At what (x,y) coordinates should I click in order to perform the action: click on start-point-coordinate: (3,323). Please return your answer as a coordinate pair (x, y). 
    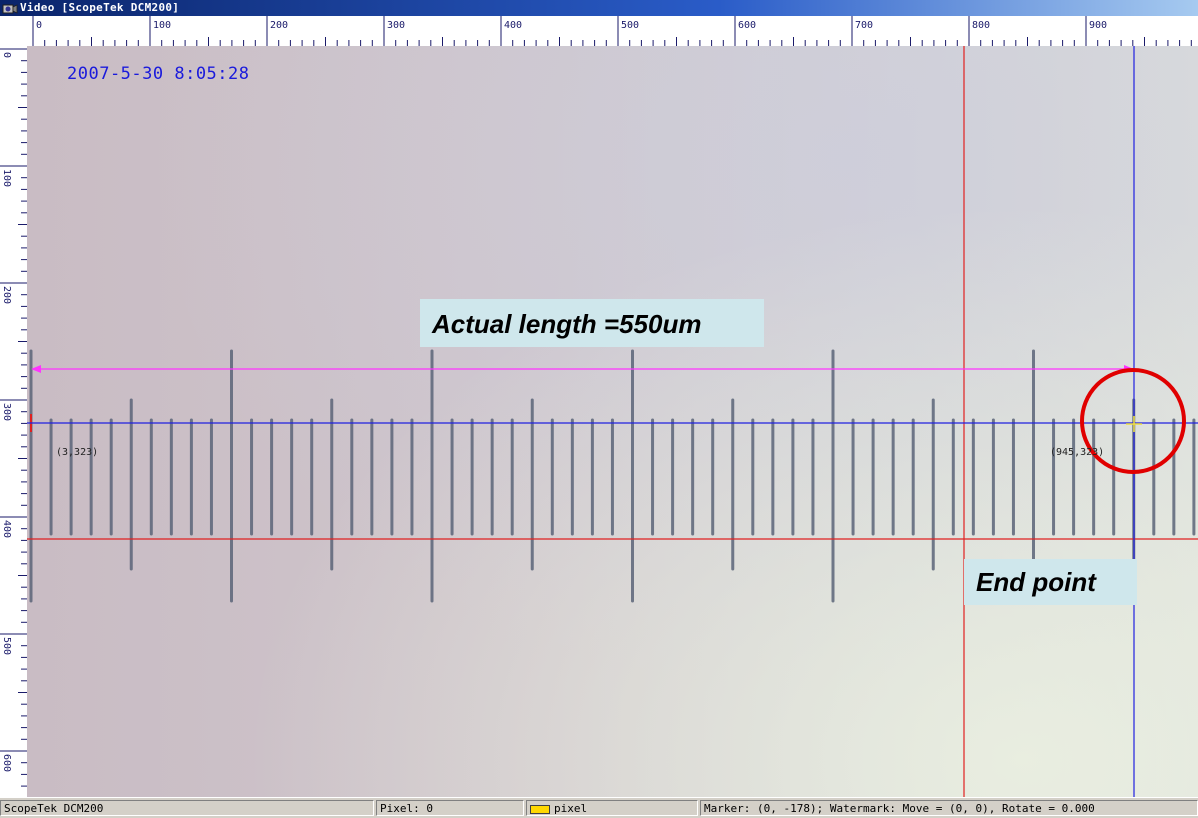
    Looking at the image, I should click on (77, 452).